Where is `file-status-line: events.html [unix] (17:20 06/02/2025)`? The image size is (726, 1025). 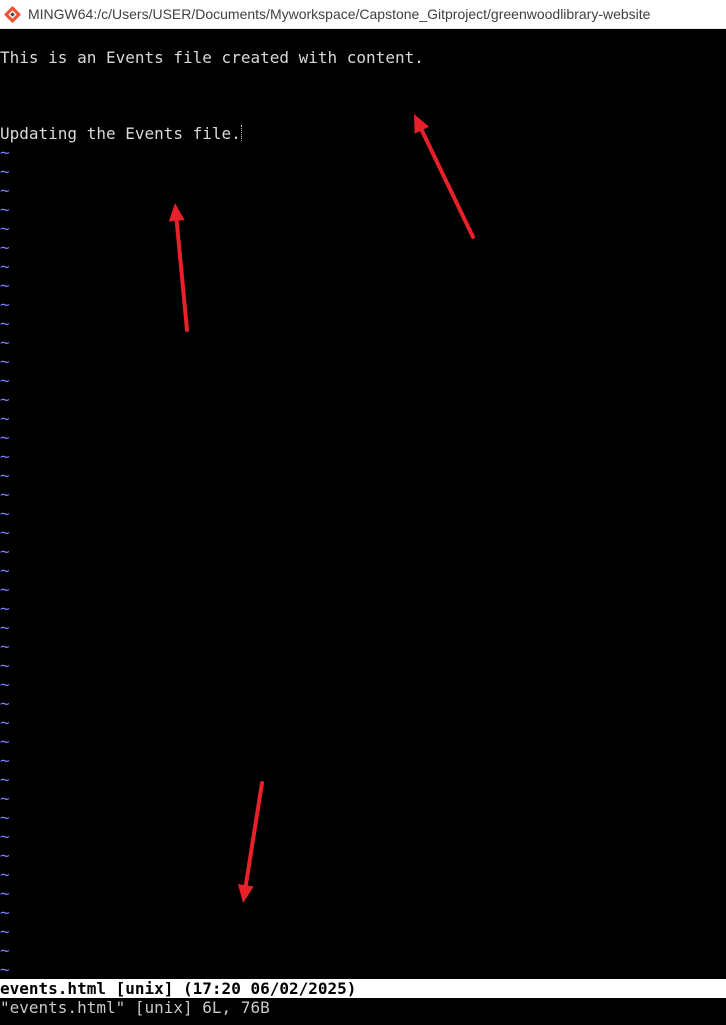
file-status-line: events.html [unix] (17:20 06/02/2025) is located at coordinates (363, 988).